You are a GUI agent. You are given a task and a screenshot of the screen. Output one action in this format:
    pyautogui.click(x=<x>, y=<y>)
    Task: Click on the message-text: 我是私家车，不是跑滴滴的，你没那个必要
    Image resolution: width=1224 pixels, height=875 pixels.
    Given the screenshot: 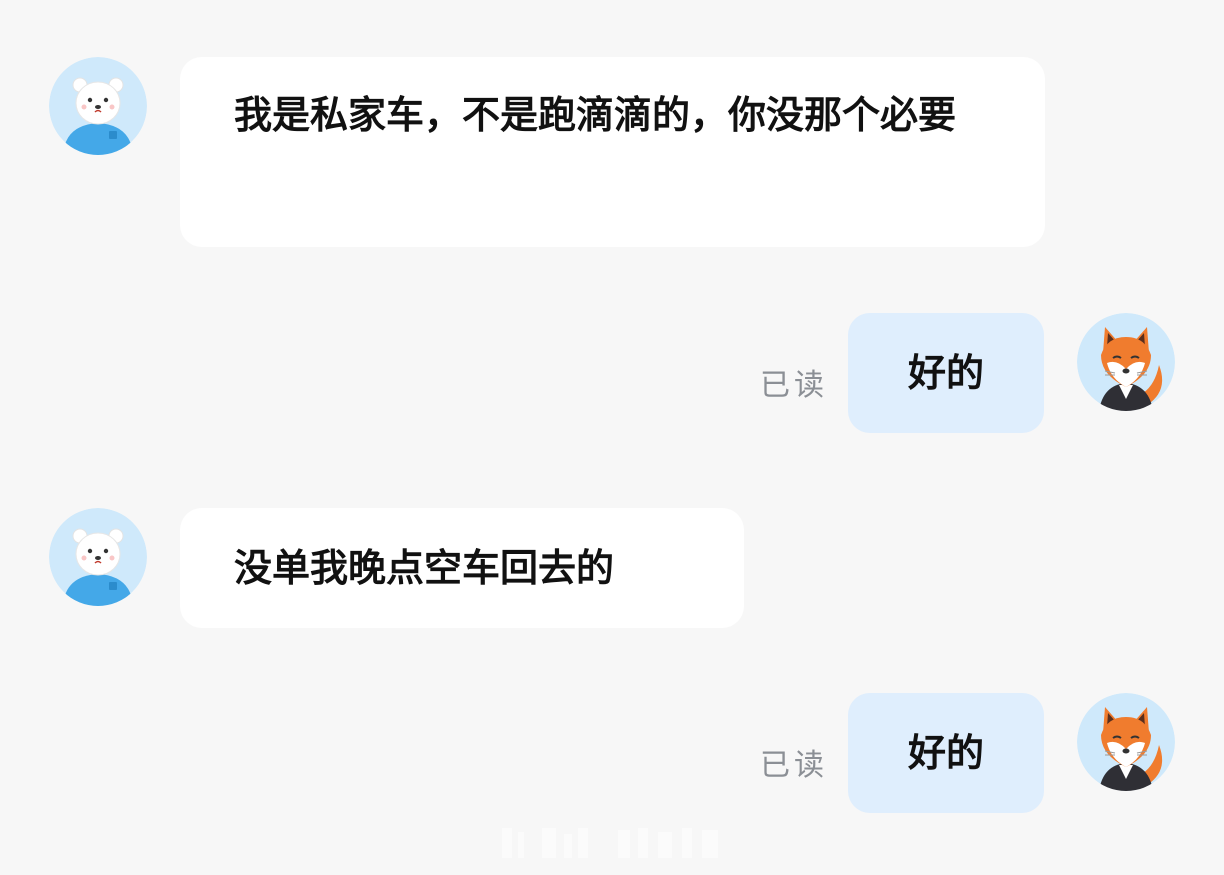 What is the action you would take?
    pyautogui.click(x=595, y=114)
    